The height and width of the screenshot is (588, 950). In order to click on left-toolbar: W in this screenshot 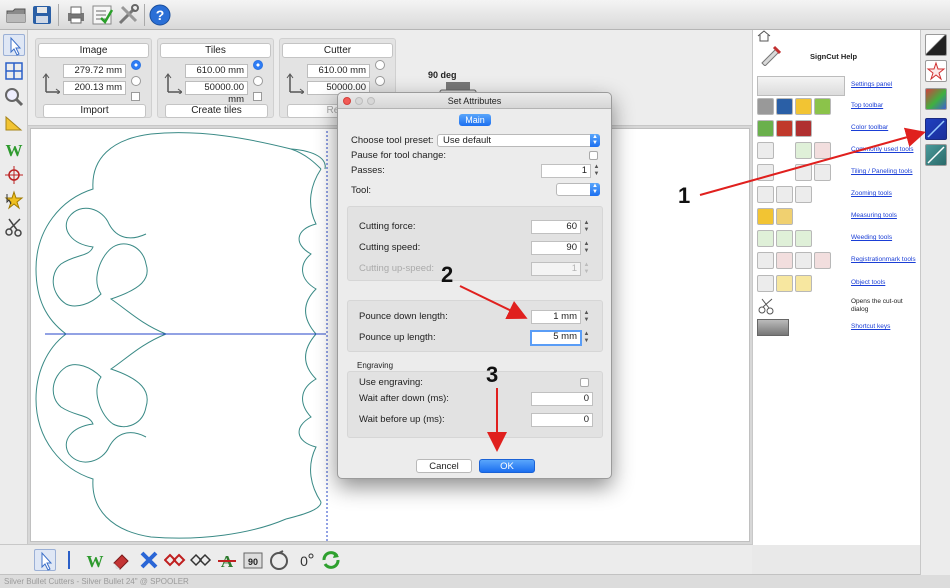, I will do `click(14, 302)`.